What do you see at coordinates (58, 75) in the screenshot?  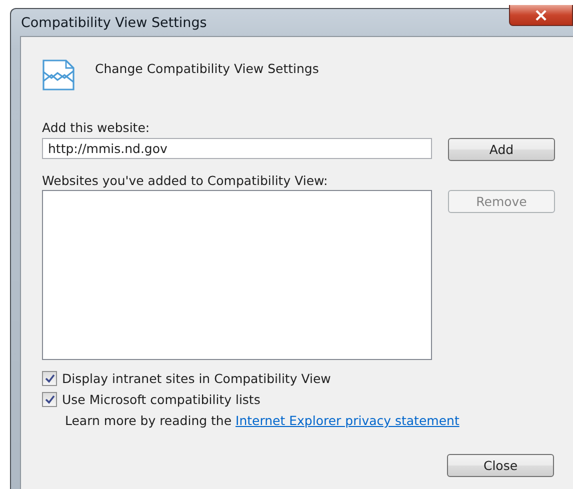 I see `page-icon` at bounding box center [58, 75].